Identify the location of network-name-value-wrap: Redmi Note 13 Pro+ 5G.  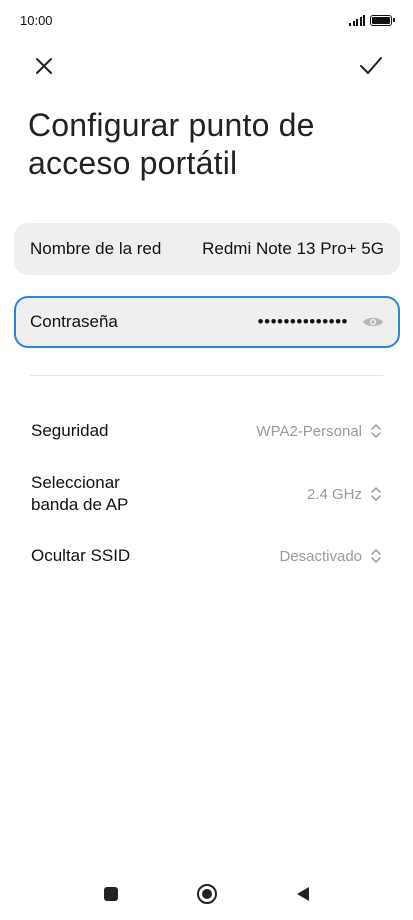
(275, 249).